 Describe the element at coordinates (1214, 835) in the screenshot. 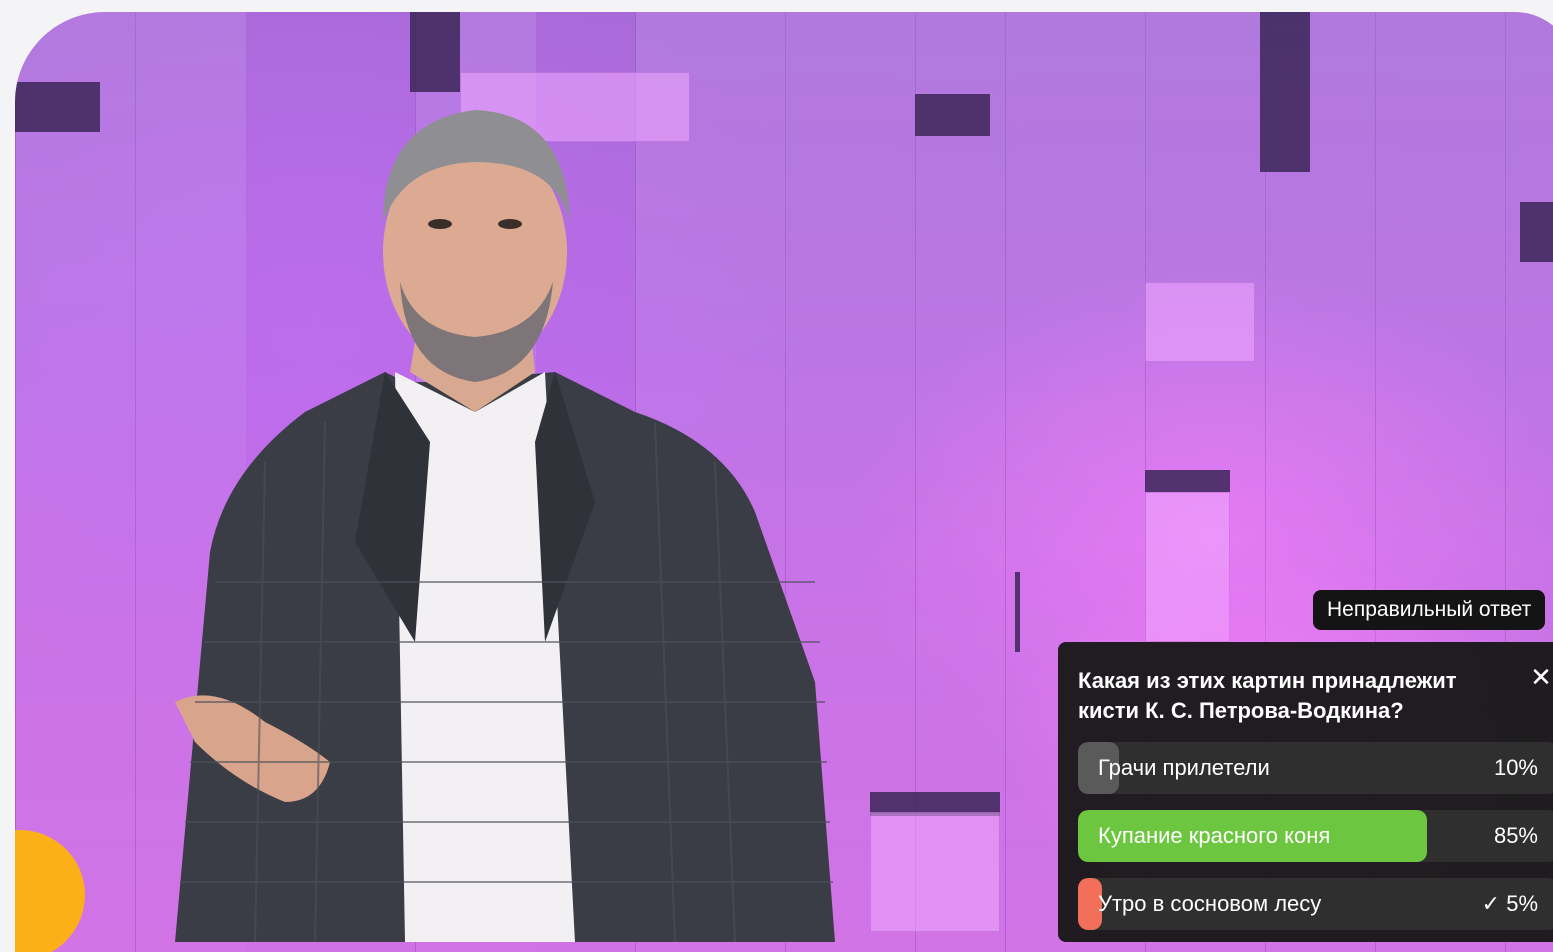

I see `option-label: Купание красного коня` at that location.